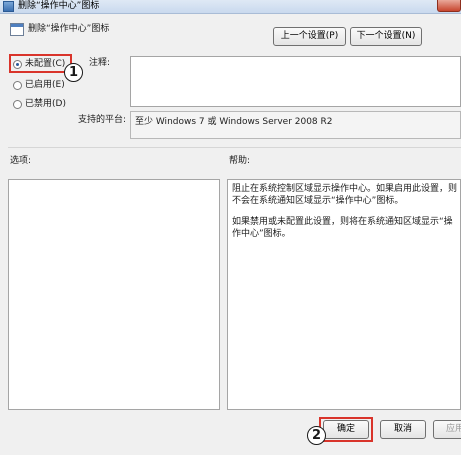 Image resolution: width=461 pixels, height=455 pixels. Describe the element at coordinates (102, 120) in the screenshot. I see `platform-label: 支持的平台:` at that location.